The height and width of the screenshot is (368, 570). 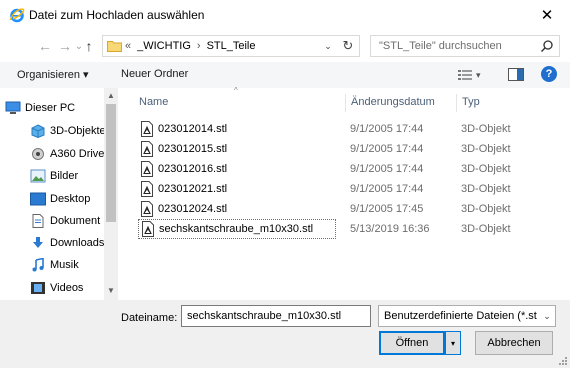 I want to click on open-button: Öffnen, so click(x=412, y=343).